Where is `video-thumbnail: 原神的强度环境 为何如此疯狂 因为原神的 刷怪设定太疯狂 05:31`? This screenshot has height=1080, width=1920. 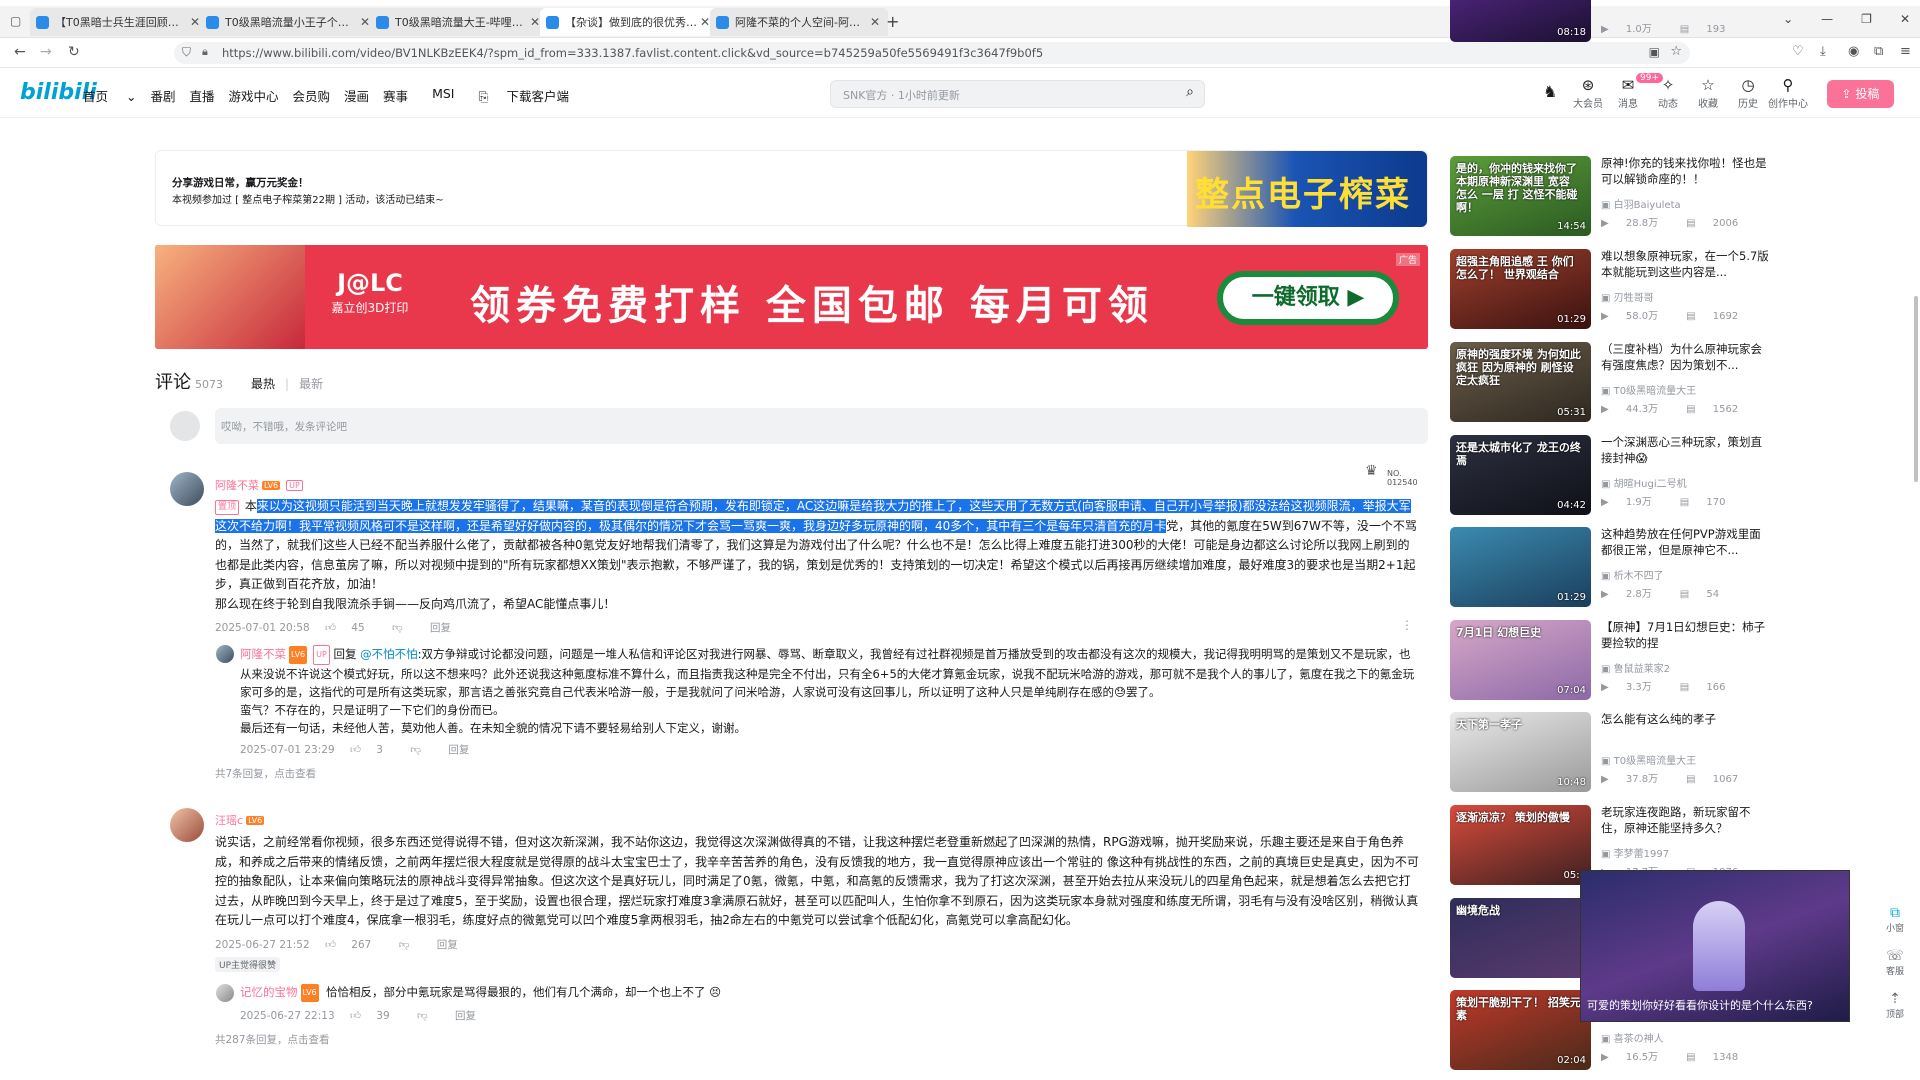
video-thumbnail: 原神的强度环境 为何如此疯狂 因为原神的 刷怪设定太疯狂 05:31 is located at coordinates (1520, 382).